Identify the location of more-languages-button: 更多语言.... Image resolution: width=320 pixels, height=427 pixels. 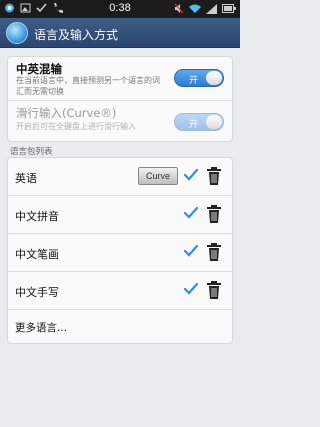
(120, 327).